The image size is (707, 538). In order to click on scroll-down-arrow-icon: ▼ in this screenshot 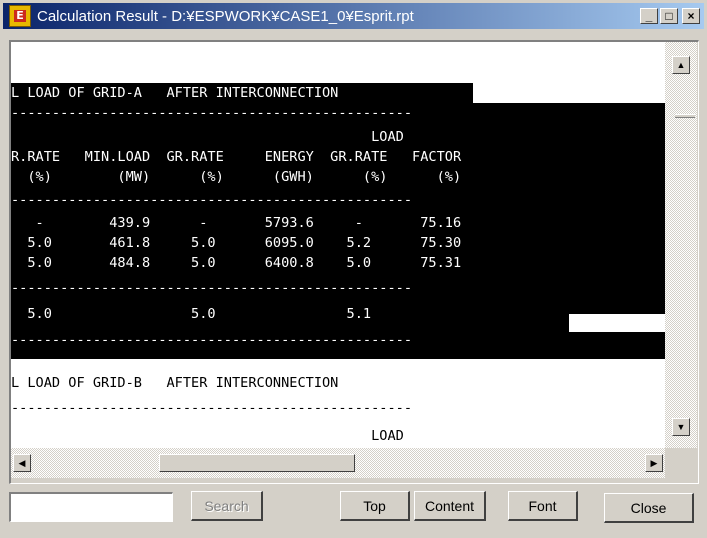, I will do `click(681, 427)`.